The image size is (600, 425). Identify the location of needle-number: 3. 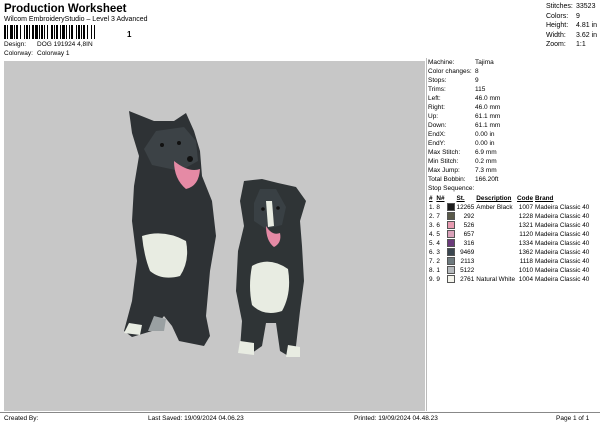
(438, 252).